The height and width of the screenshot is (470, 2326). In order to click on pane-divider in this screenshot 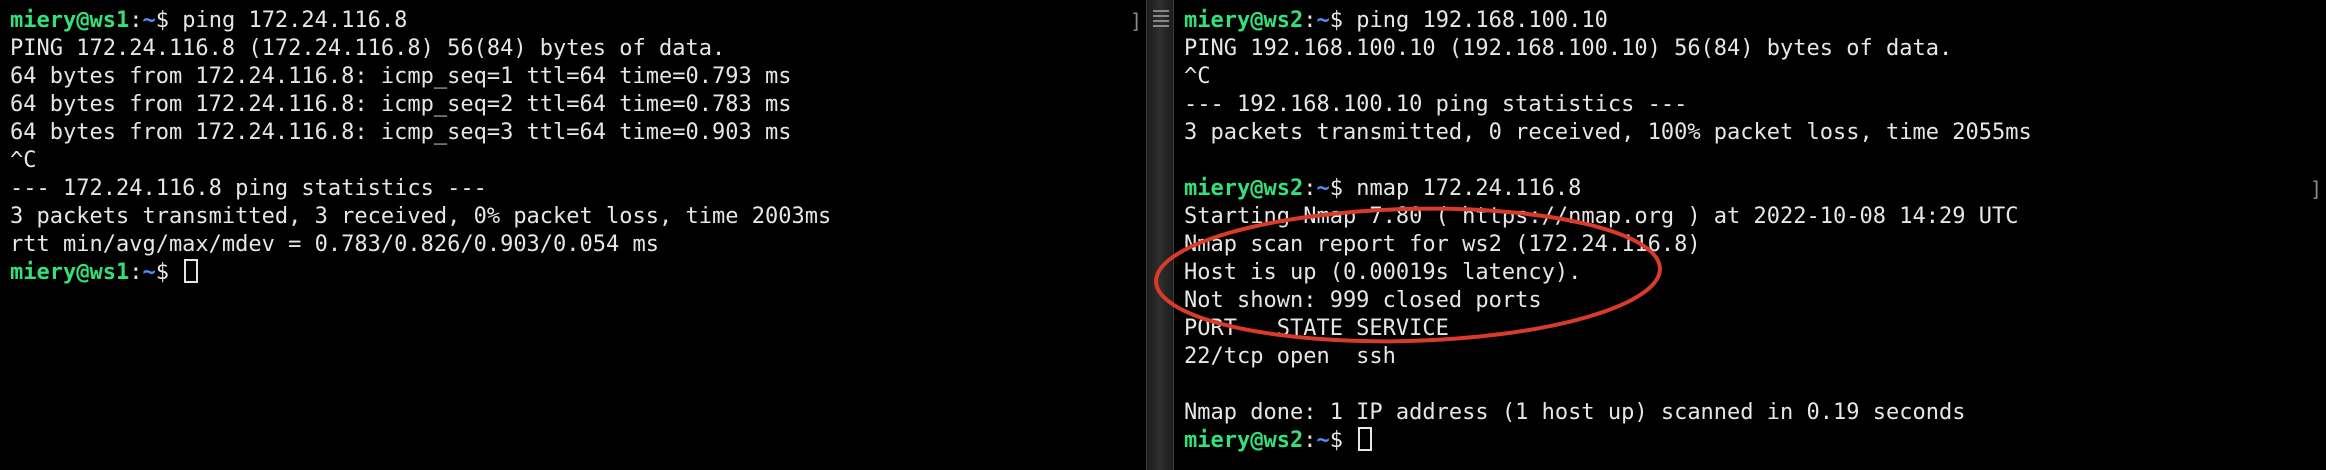, I will do `click(1160, 235)`.